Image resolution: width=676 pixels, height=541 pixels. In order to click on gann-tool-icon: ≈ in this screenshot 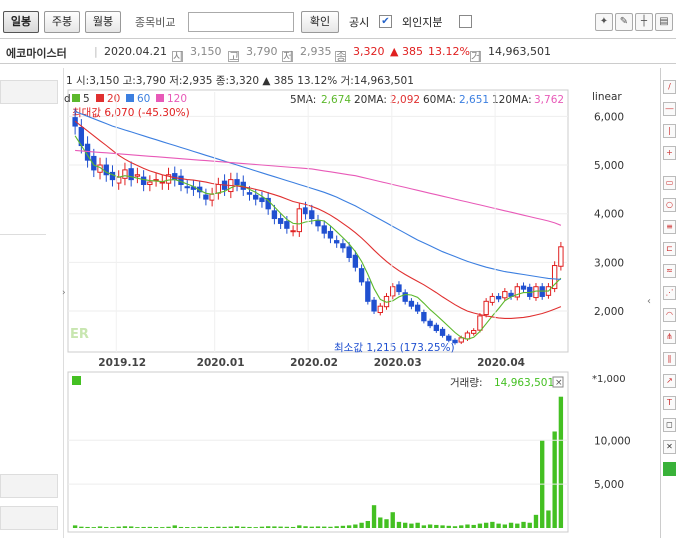, I will do `click(669, 271)`.